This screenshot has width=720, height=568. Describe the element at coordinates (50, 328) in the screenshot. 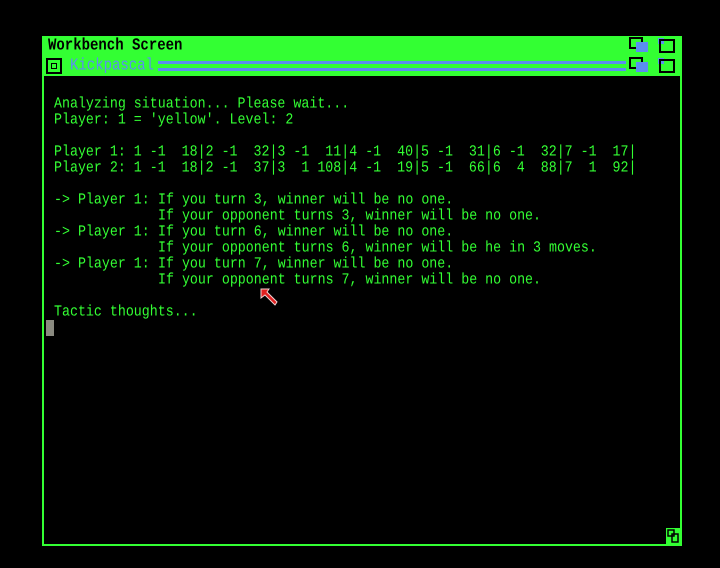

I see `text-cursor` at that location.